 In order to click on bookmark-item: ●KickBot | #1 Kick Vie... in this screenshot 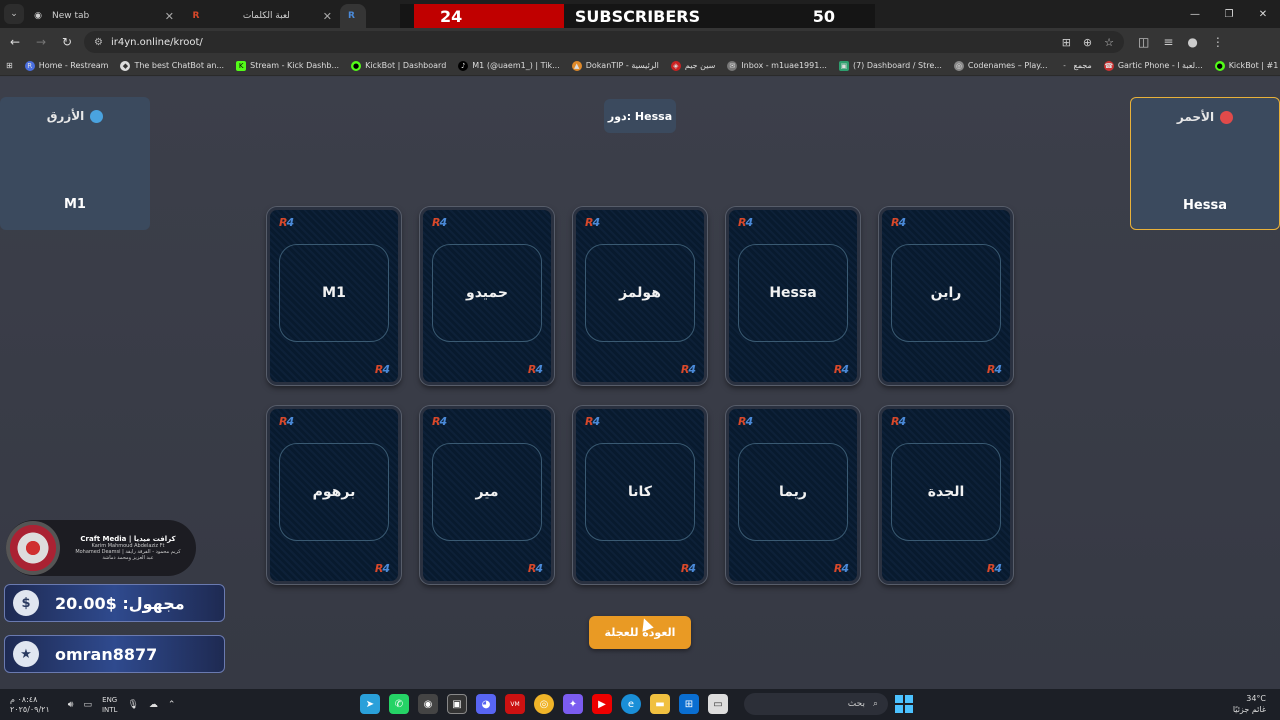, I will do `click(1247, 65)`.